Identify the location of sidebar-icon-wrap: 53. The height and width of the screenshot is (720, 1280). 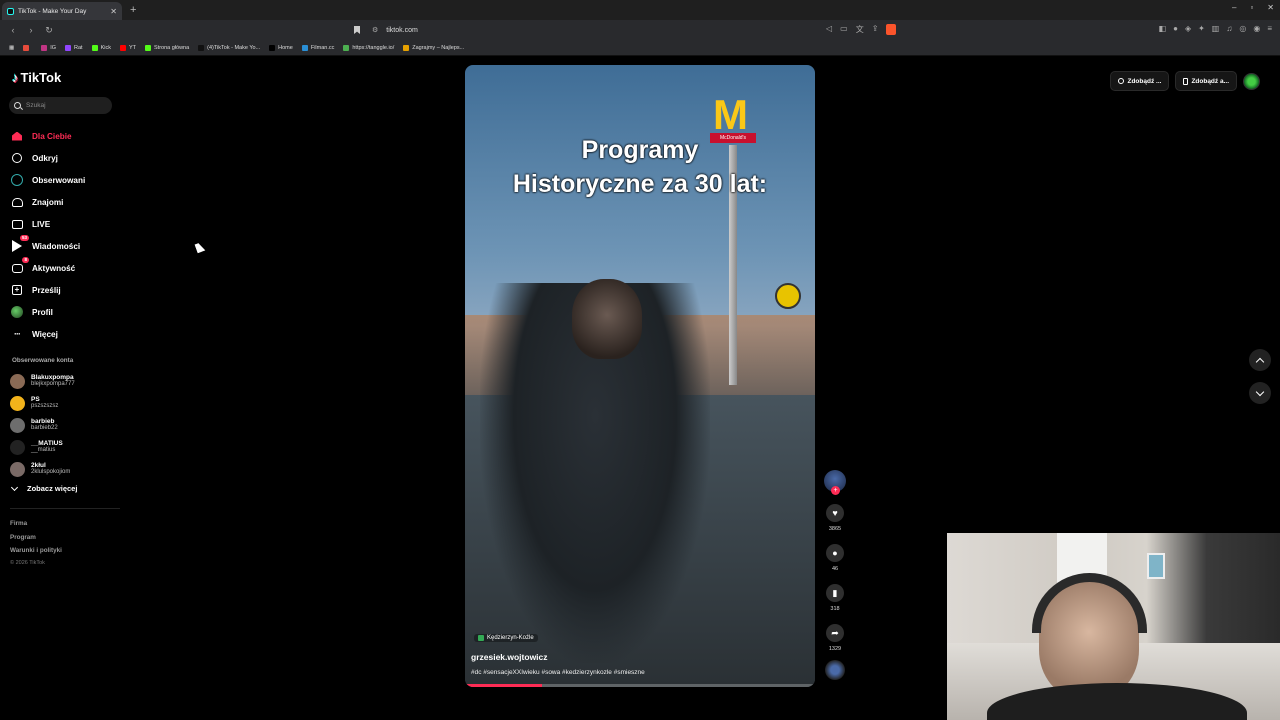
(19, 244).